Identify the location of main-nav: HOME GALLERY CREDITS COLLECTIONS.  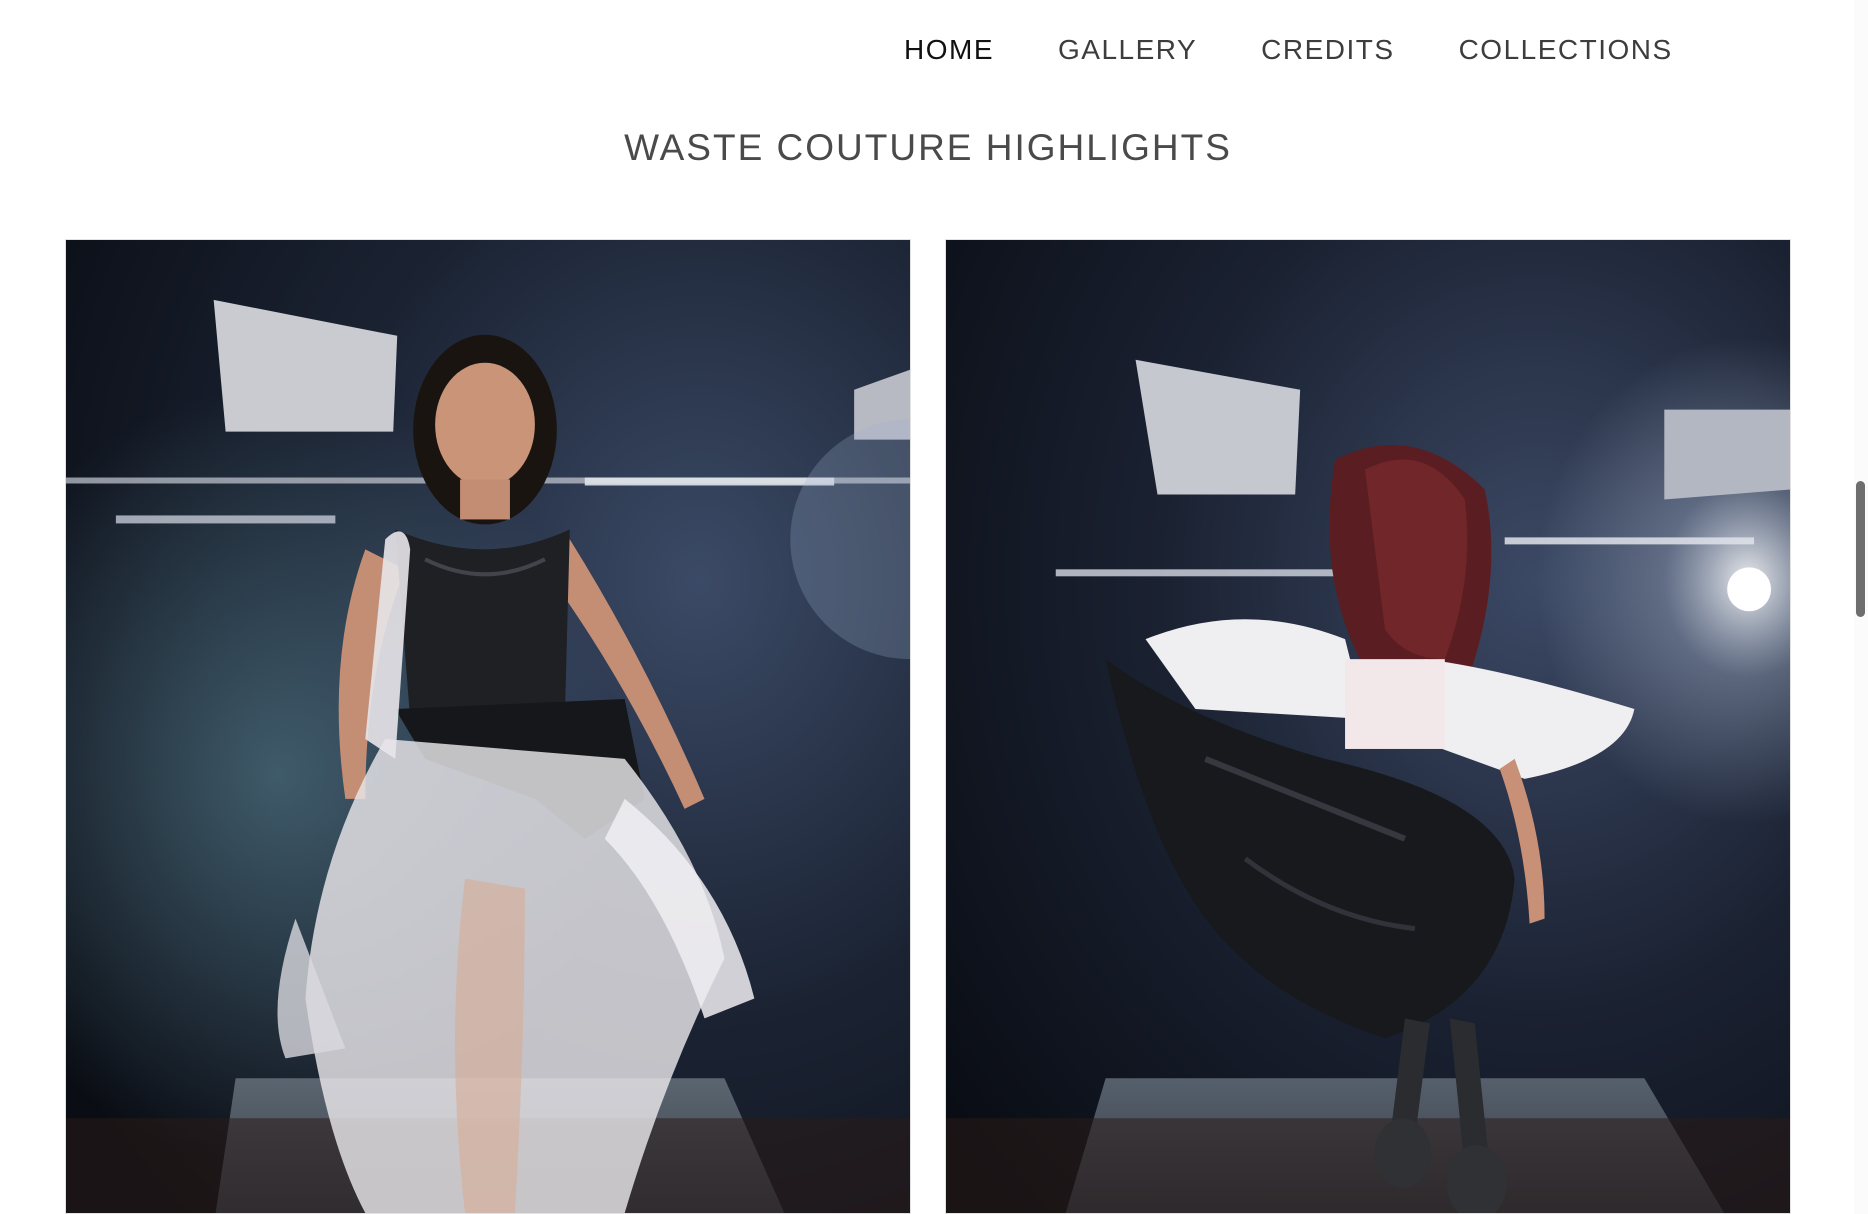
(1288, 50).